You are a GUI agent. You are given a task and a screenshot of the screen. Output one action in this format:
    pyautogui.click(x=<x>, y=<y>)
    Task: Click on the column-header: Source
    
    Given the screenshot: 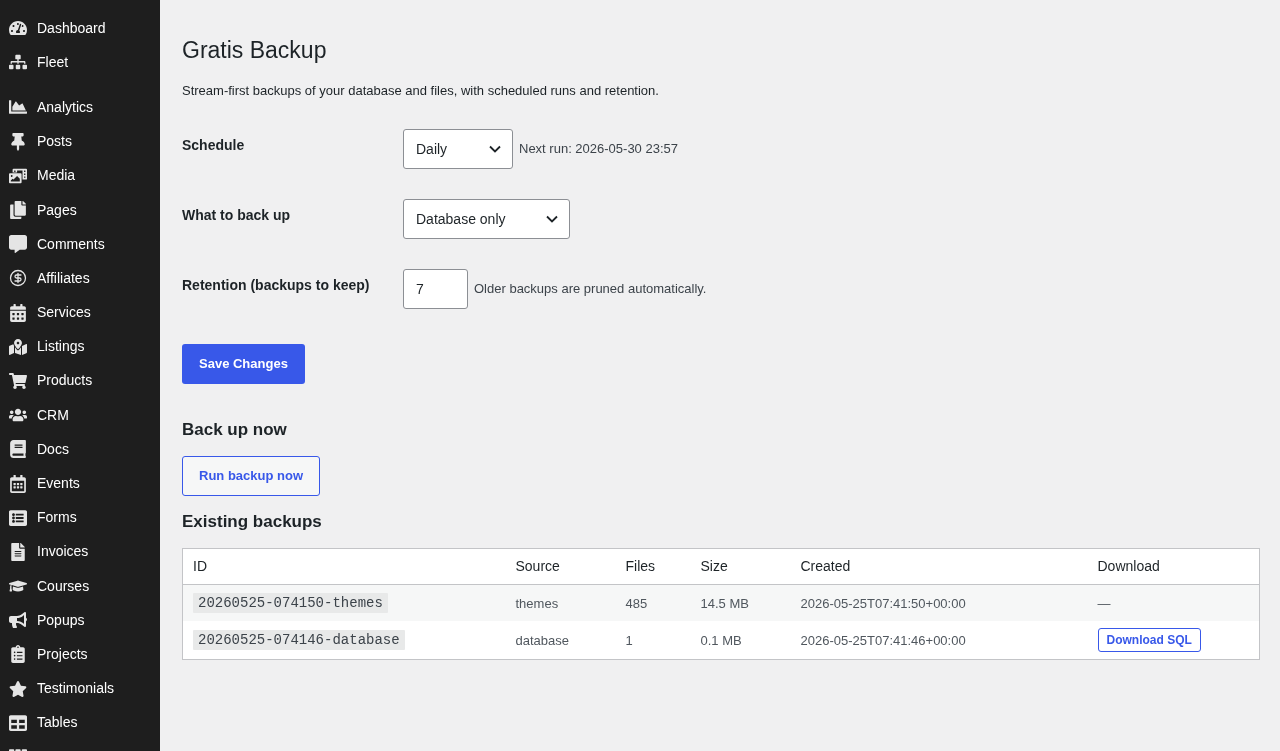 What is the action you would take?
    pyautogui.click(x=537, y=566)
    